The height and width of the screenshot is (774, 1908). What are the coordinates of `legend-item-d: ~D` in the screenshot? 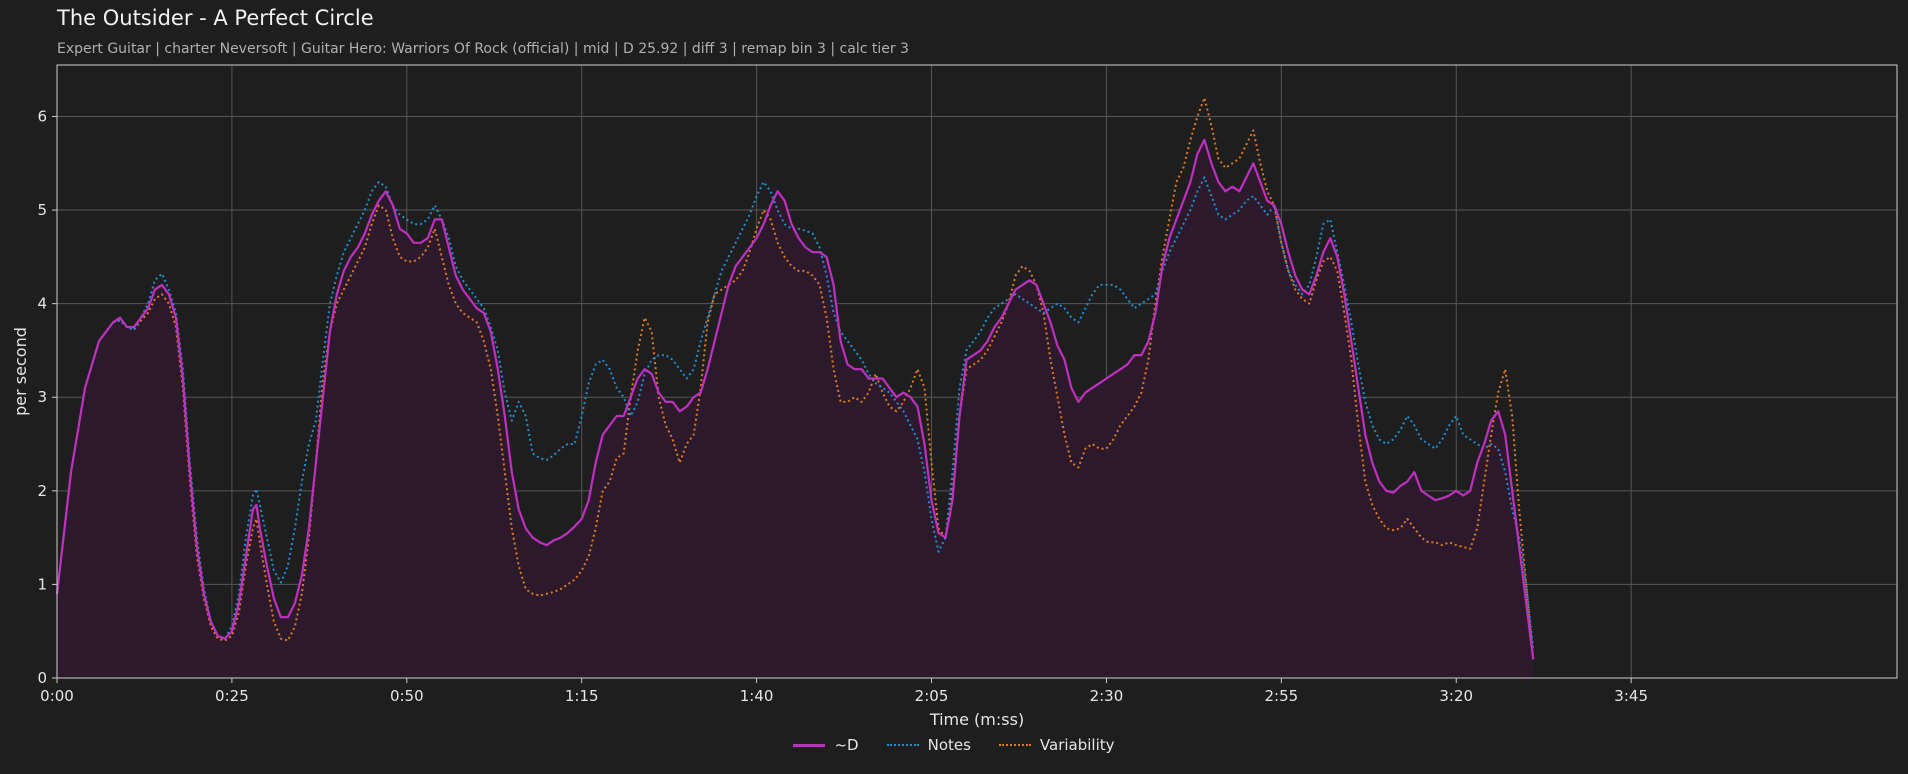 It's located at (826, 745).